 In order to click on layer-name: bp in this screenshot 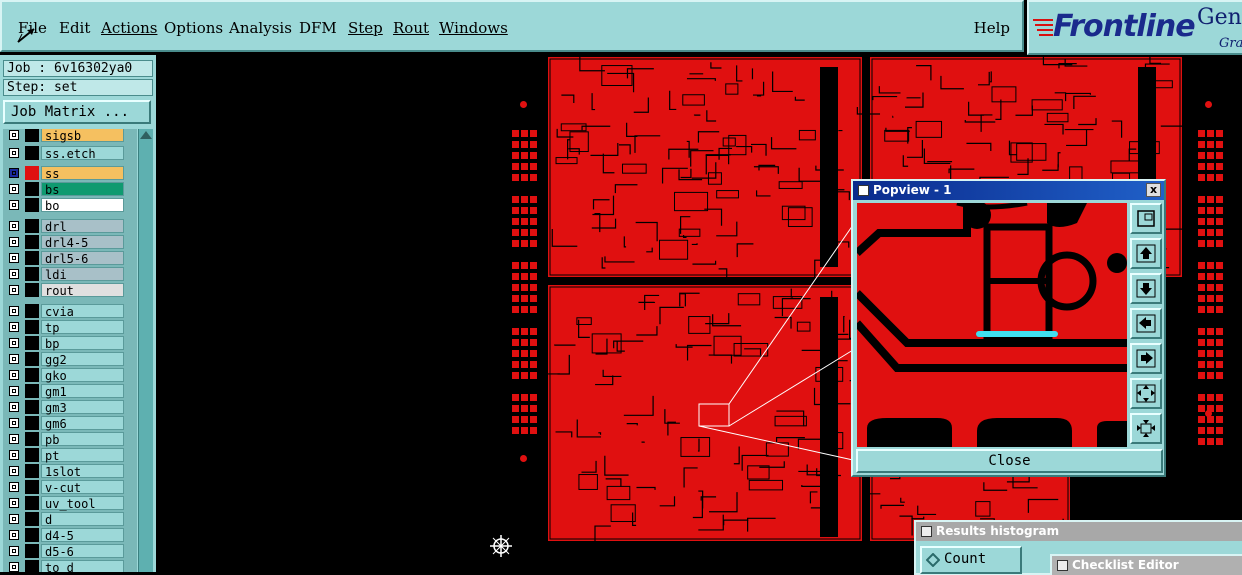, I will do `click(82, 343)`.